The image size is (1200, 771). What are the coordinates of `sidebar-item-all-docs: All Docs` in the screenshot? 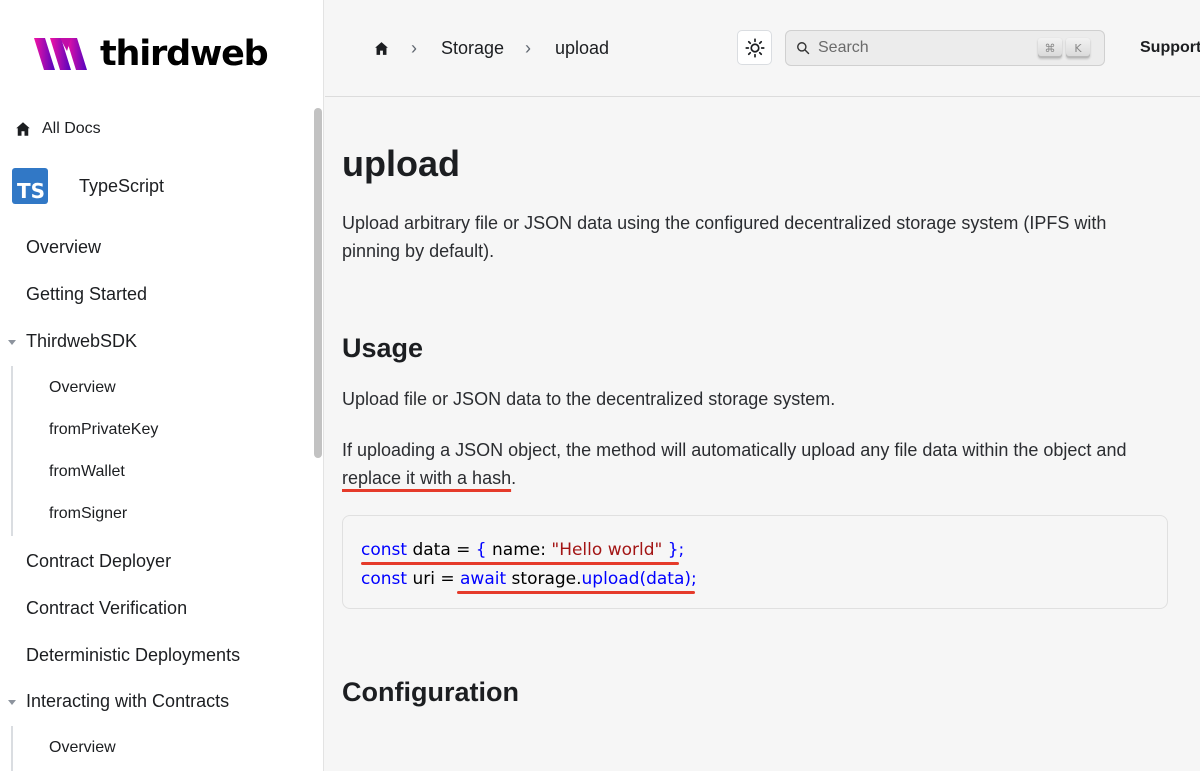 It's located at (57, 129).